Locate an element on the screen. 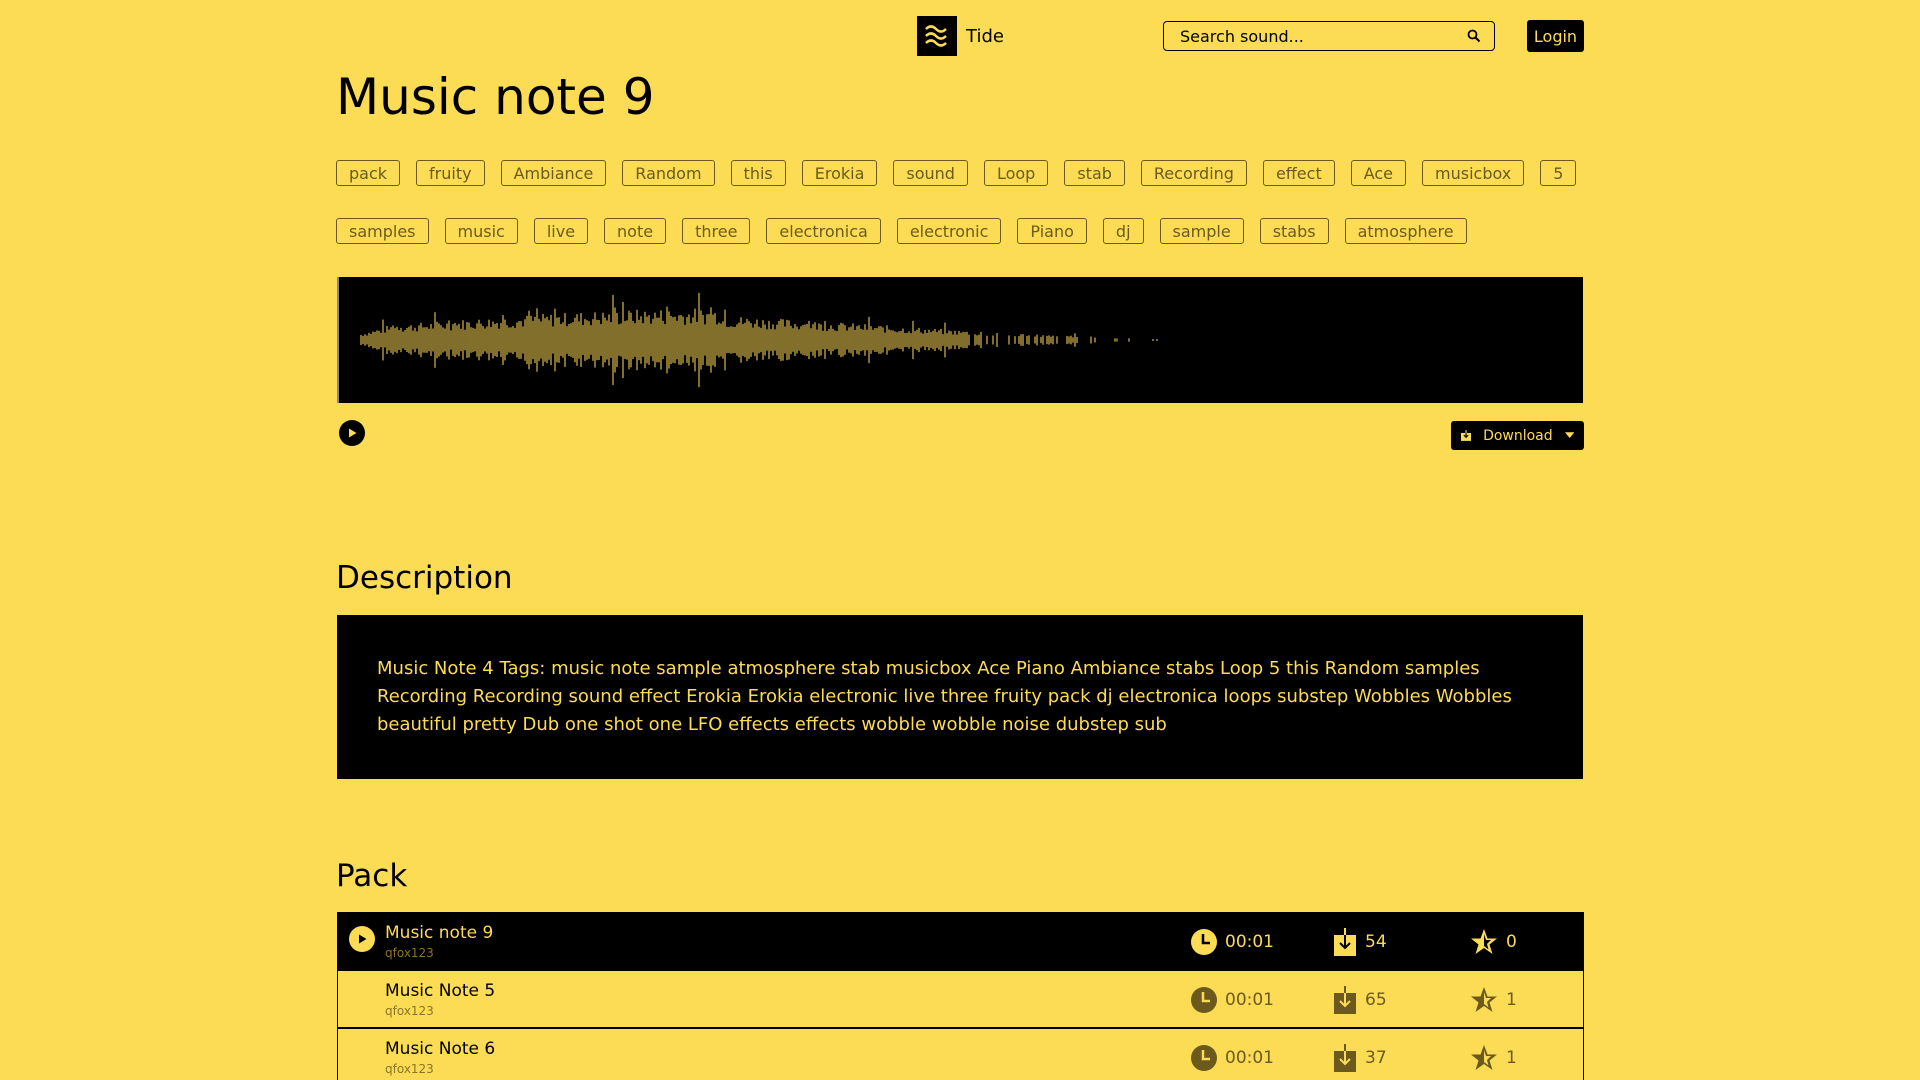 The width and height of the screenshot is (1920, 1080). search-icon is located at coordinates (1474, 36).